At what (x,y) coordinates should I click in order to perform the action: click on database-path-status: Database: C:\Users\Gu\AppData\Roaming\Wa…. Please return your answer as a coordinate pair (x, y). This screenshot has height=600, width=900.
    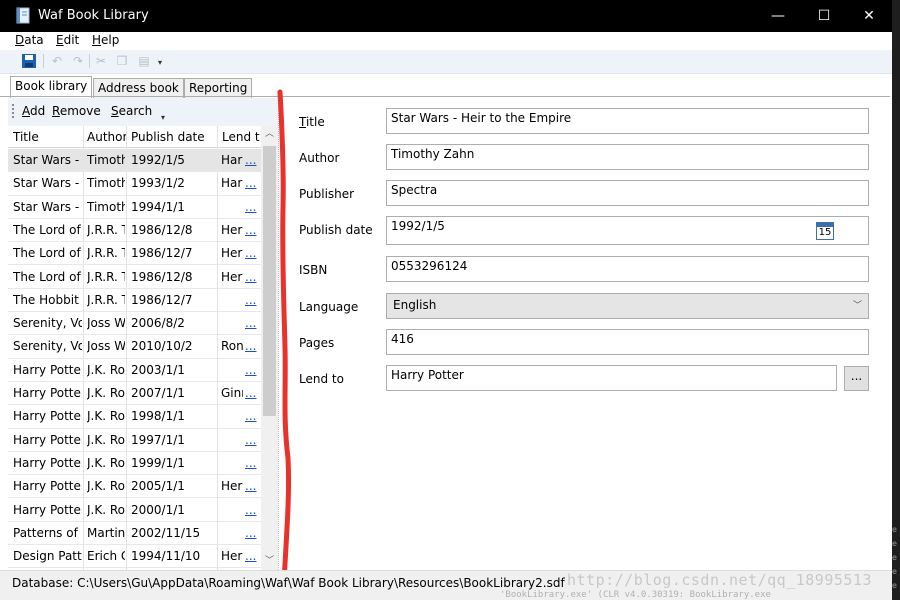
    Looking at the image, I should click on (288, 583).